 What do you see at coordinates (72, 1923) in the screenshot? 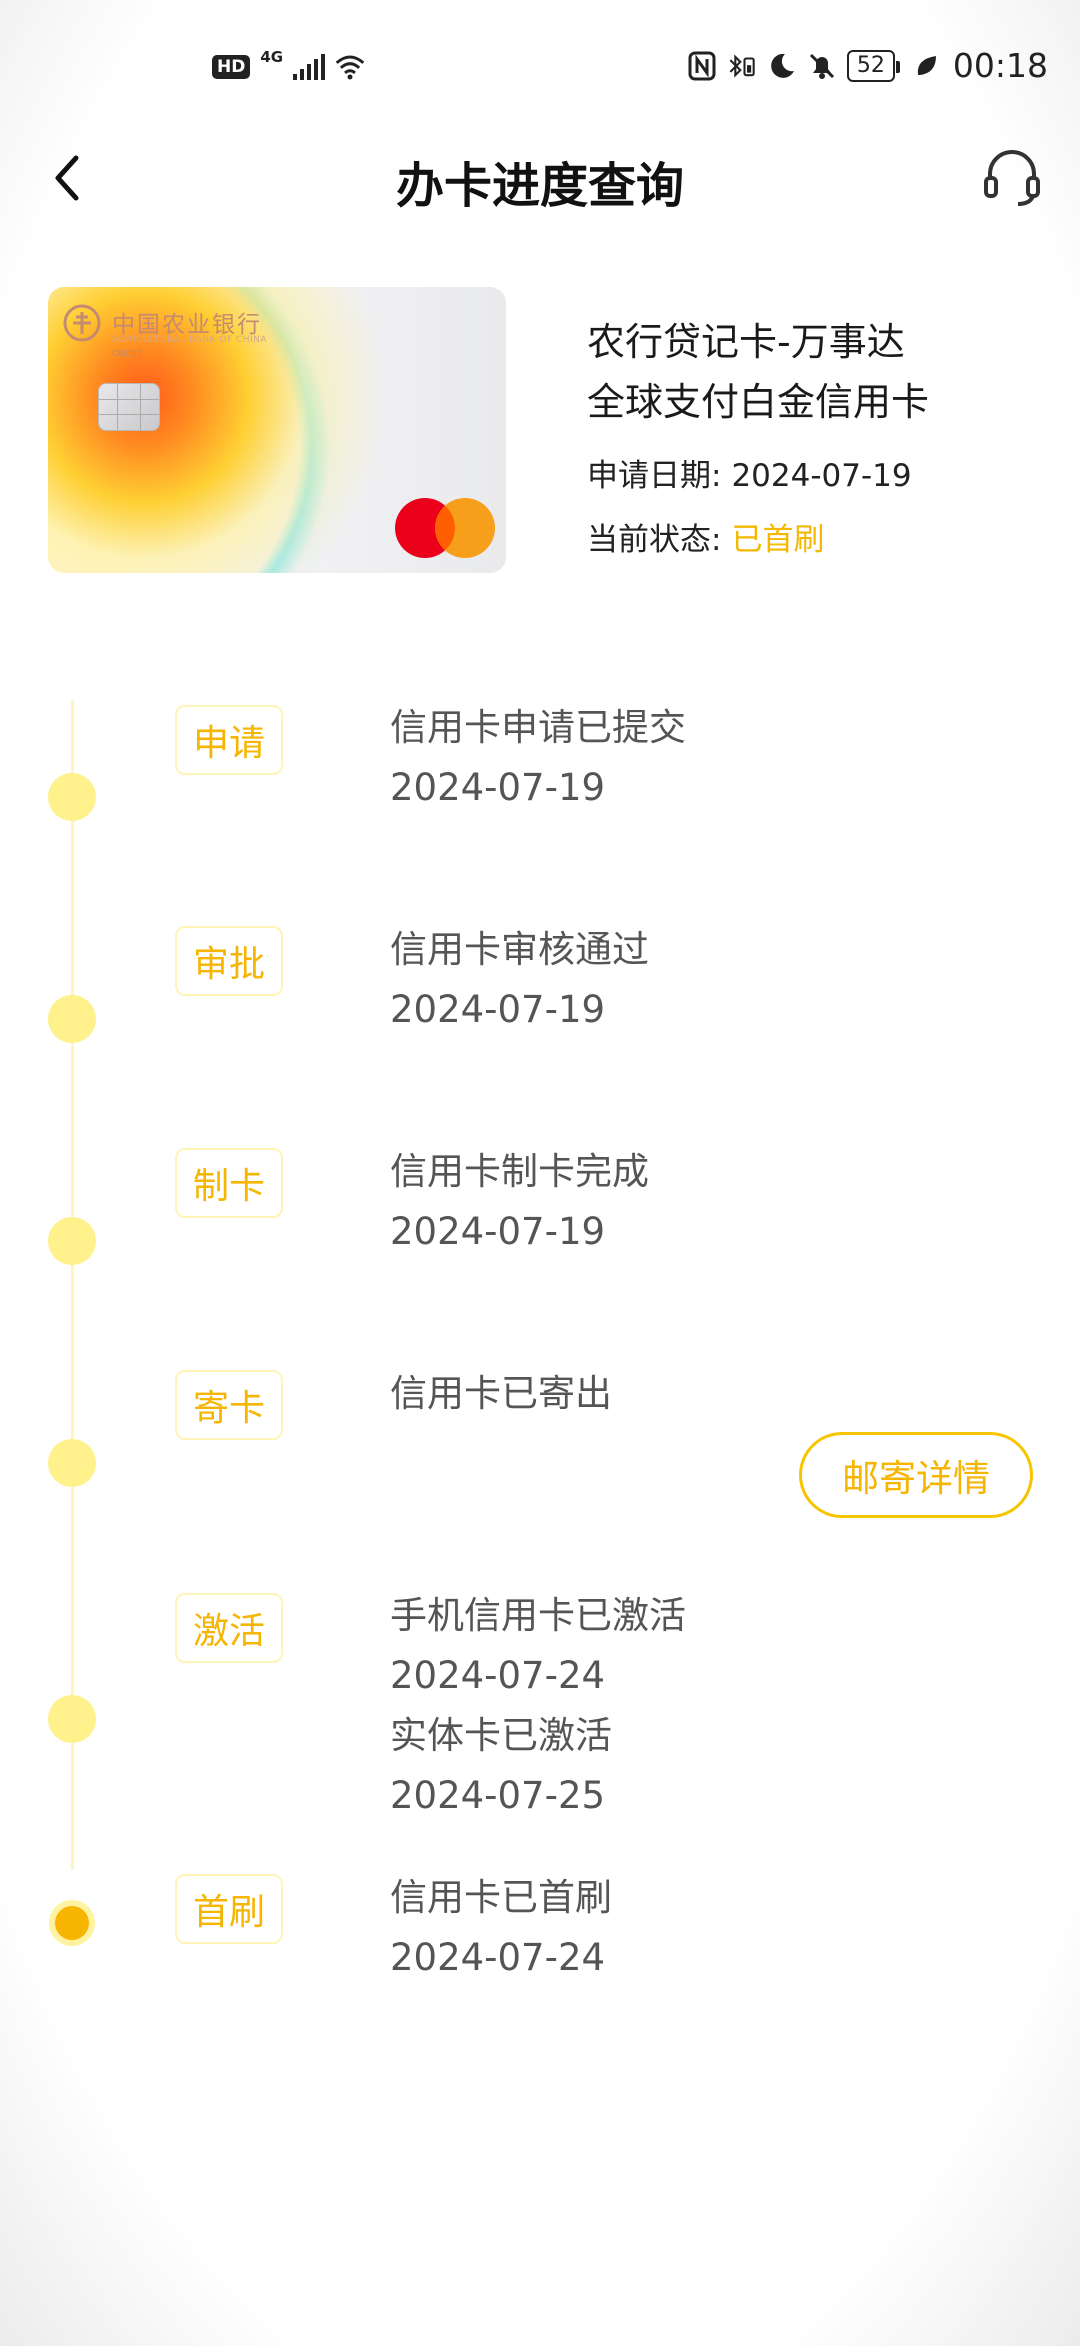
I see `timeline-dot-first-swipe-current` at bounding box center [72, 1923].